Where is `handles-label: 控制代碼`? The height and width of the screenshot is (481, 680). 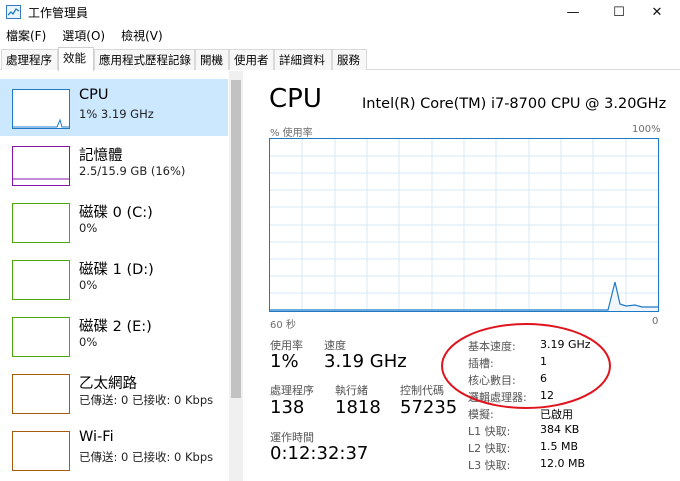 handles-label: 控制代碼 is located at coordinates (422, 390).